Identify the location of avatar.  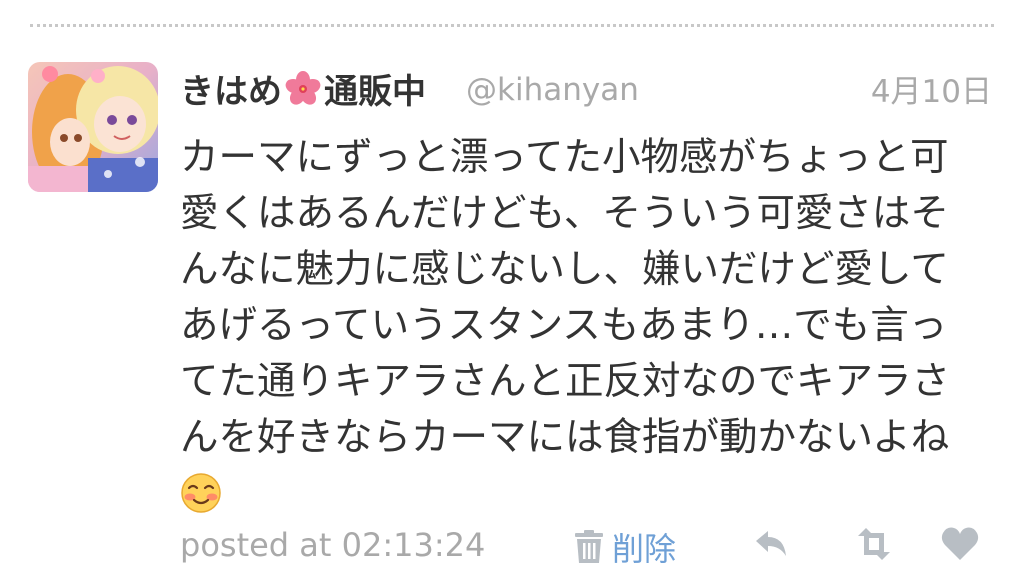
(93, 127).